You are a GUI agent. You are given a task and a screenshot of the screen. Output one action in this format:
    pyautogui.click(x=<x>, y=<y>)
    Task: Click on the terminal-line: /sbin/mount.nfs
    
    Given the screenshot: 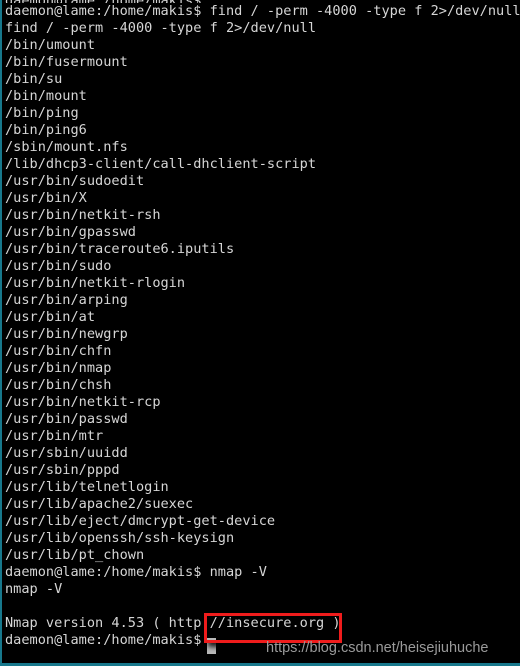 What is the action you would take?
    pyautogui.click(x=66, y=147)
    